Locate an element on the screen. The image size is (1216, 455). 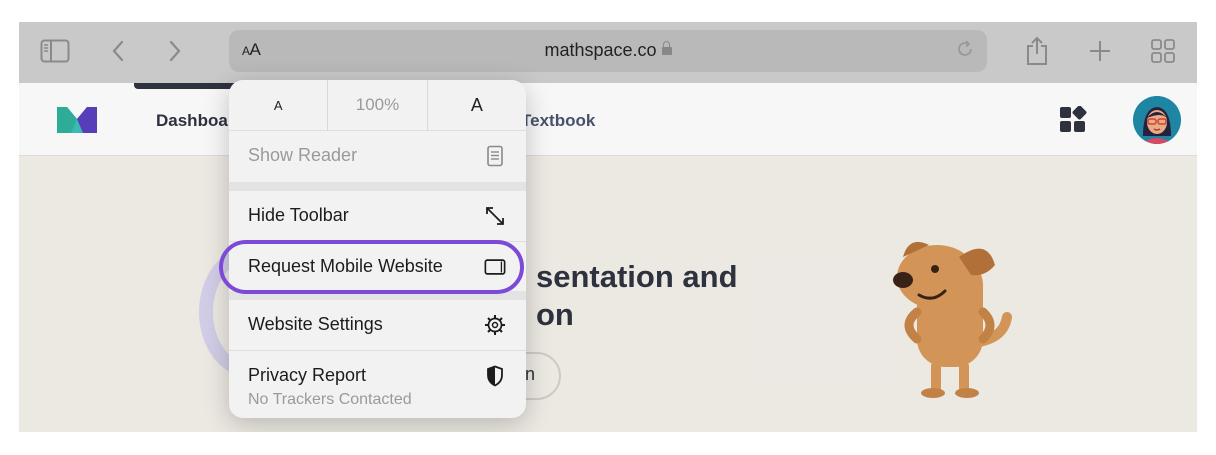
menu-item-label: Privacy Report is located at coordinates (307, 375).